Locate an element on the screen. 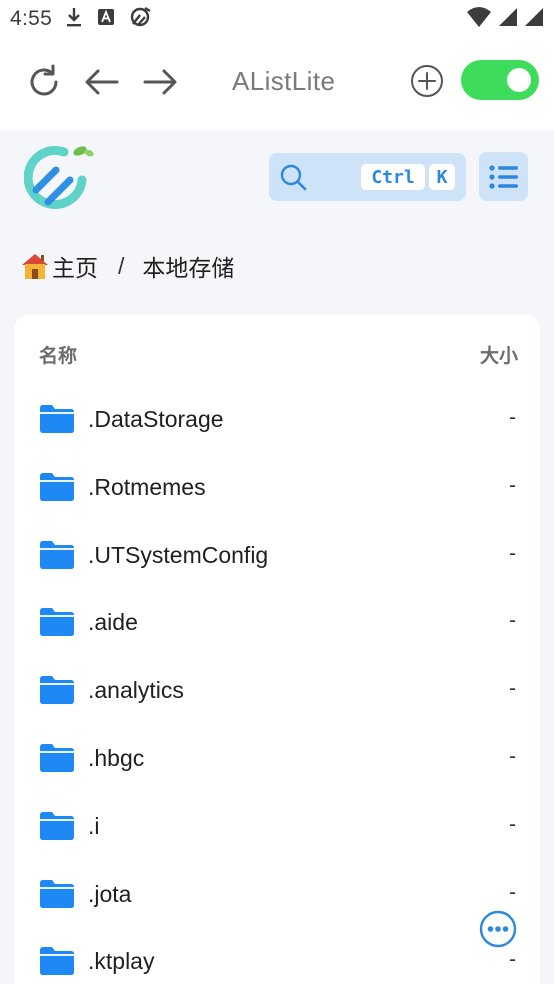 This screenshot has width=554, height=984. refresh-button is located at coordinates (44, 82).